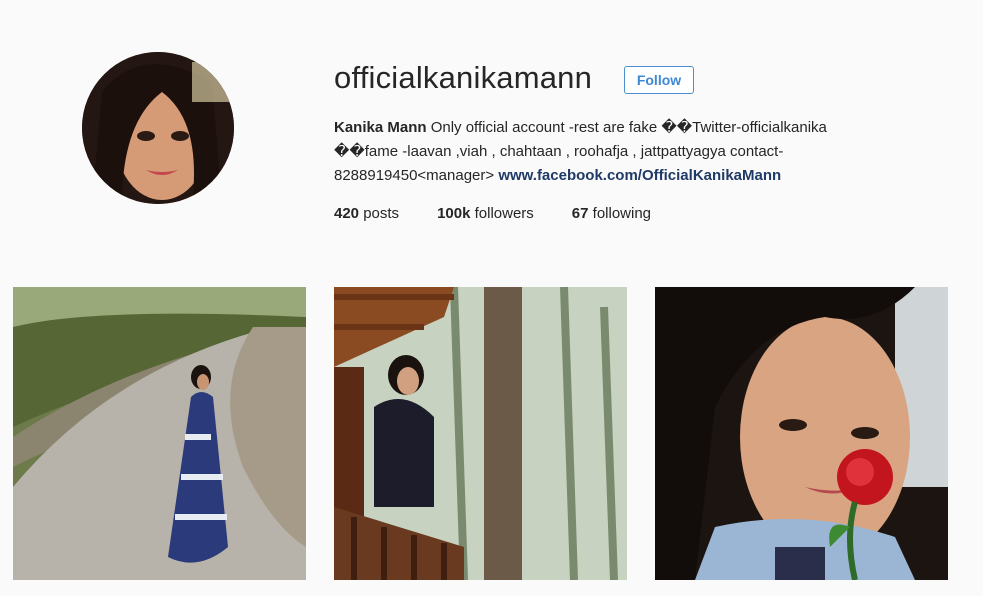 The width and height of the screenshot is (983, 596). What do you see at coordinates (381, 213) in the screenshot?
I see `posts-label: posts` at bounding box center [381, 213].